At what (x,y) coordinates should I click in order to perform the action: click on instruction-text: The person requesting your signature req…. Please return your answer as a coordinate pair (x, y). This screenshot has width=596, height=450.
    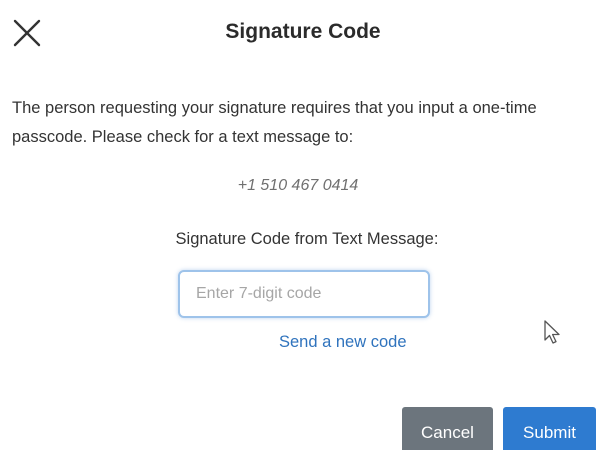
    Looking at the image, I should click on (274, 122).